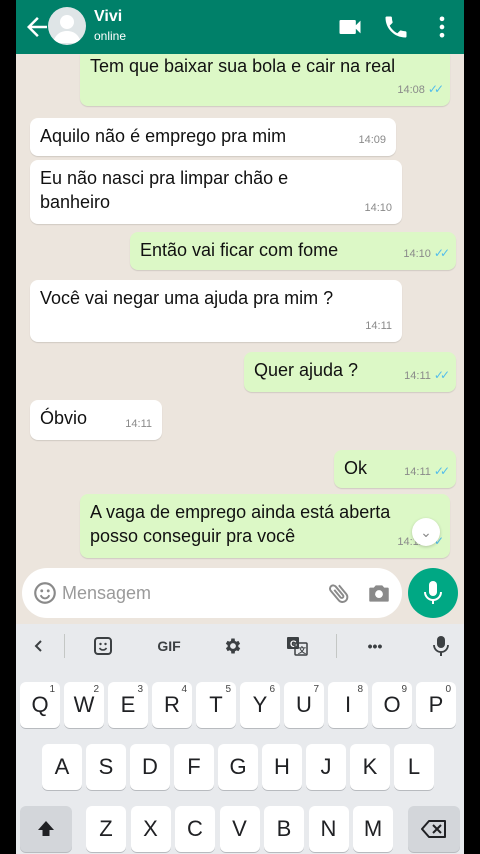 The width and height of the screenshot is (480, 854). Describe the element at coordinates (187, 298) in the screenshot. I see `message-text: Você vai negar uma ajuda pra mim ?` at that location.